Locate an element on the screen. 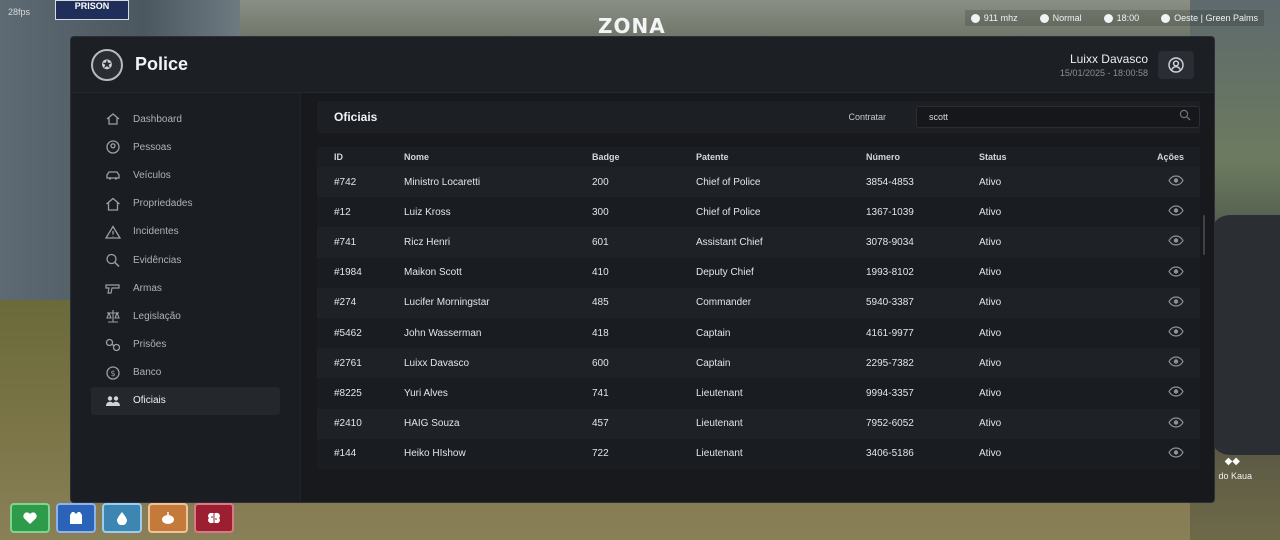 This screenshot has height=540, width=1280. drop-icon is located at coordinates (122, 518).